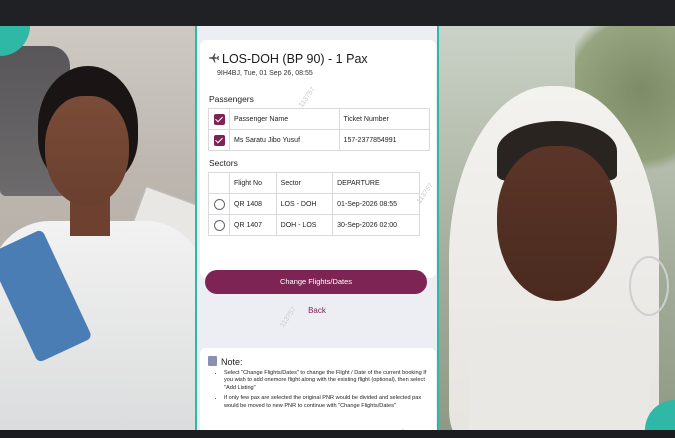 This screenshot has height=438, width=675. Describe the element at coordinates (284, 119) in the screenshot. I see `column-header: Passenger Name` at that location.